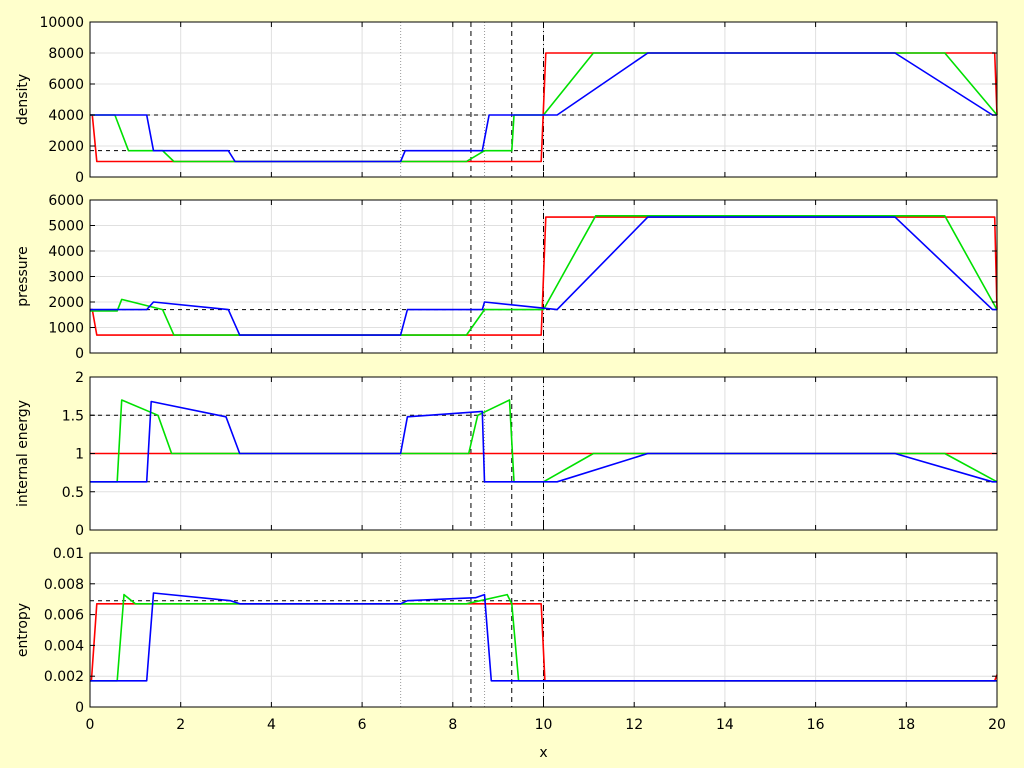  I want to click on x-tick-label: 14, so click(725, 725).